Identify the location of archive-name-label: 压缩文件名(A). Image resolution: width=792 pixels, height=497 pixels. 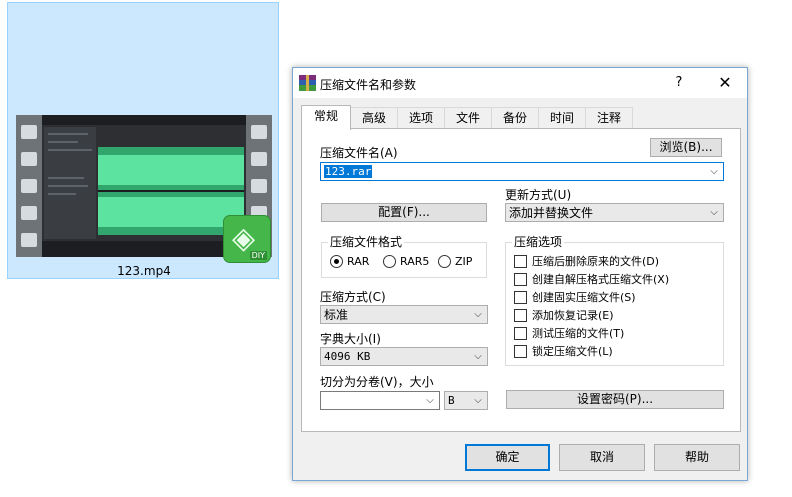
(359, 153).